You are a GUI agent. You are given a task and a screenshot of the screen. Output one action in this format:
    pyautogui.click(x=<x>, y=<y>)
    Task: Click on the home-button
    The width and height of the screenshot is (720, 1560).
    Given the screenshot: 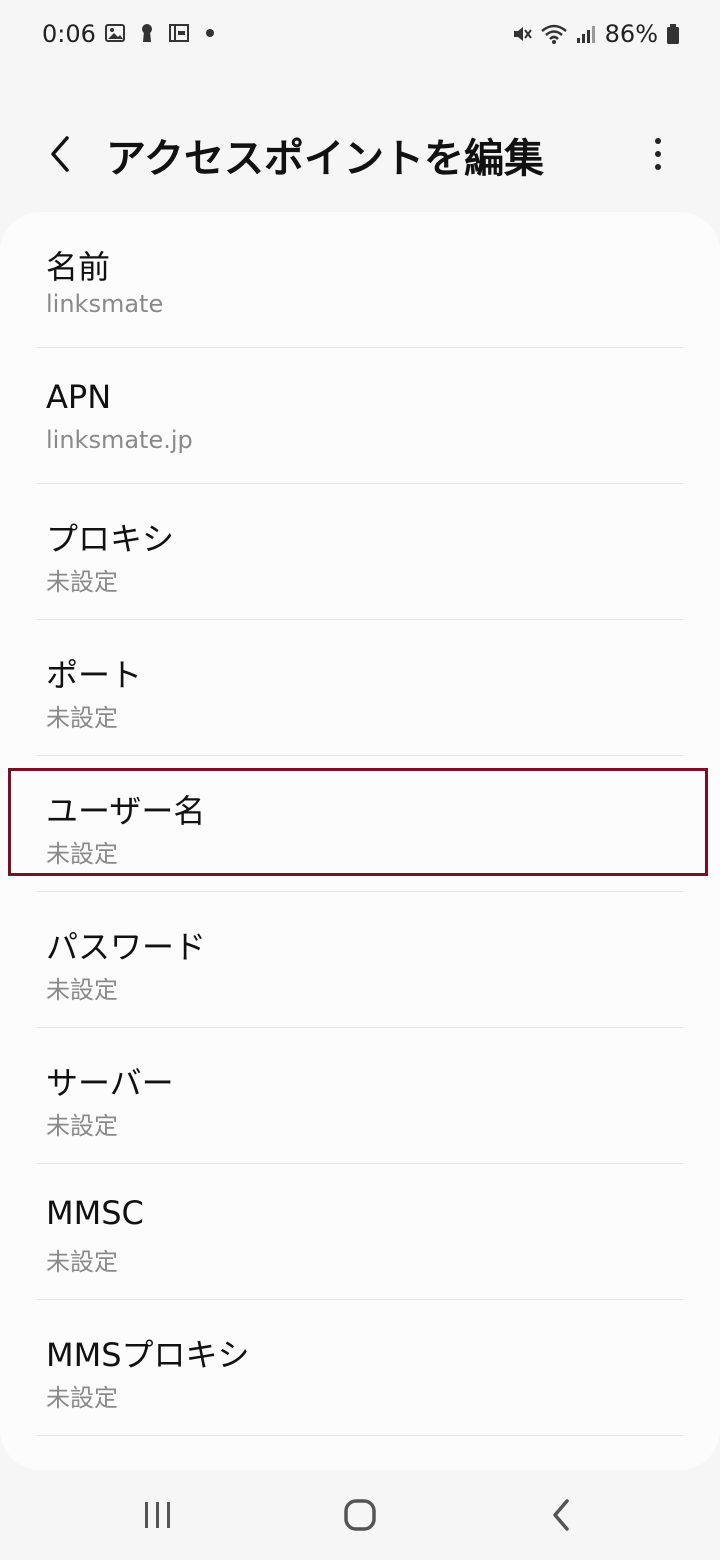 What is the action you would take?
    pyautogui.click(x=360, y=1515)
    